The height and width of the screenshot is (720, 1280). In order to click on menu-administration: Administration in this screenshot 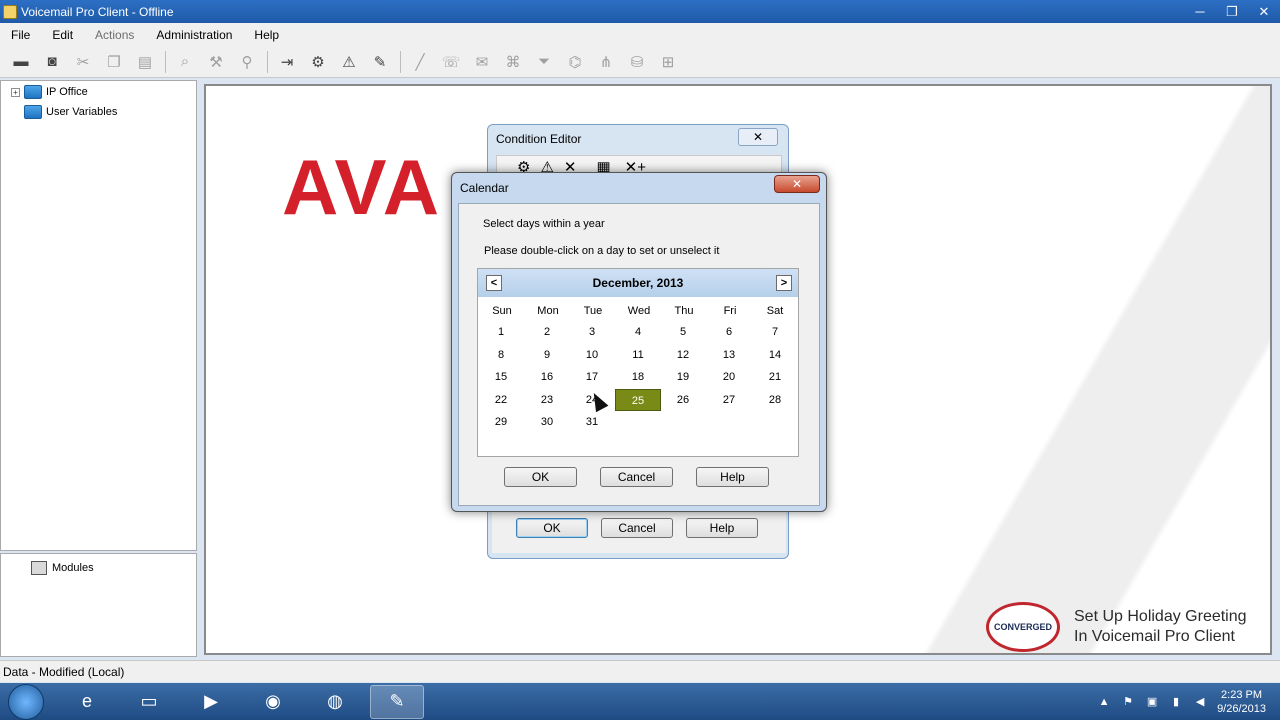, I will do `click(194, 35)`.